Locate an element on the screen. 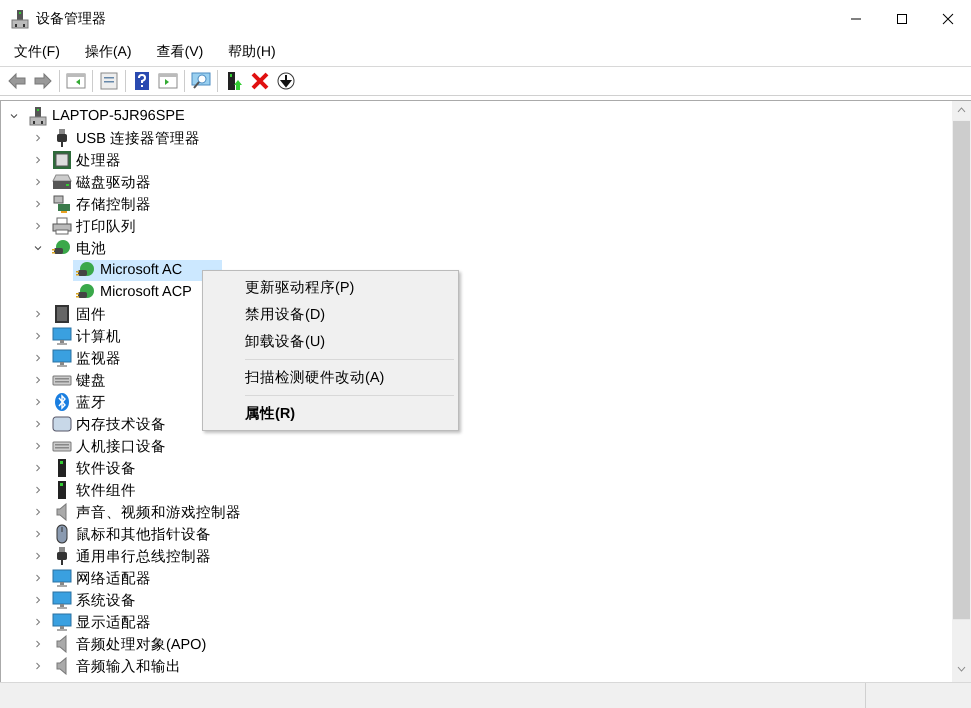 Image resolution: width=971 pixels, height=708 pixels. menu-item: 扫描检测硬件改动(A) is located at coordinates (330, 377).